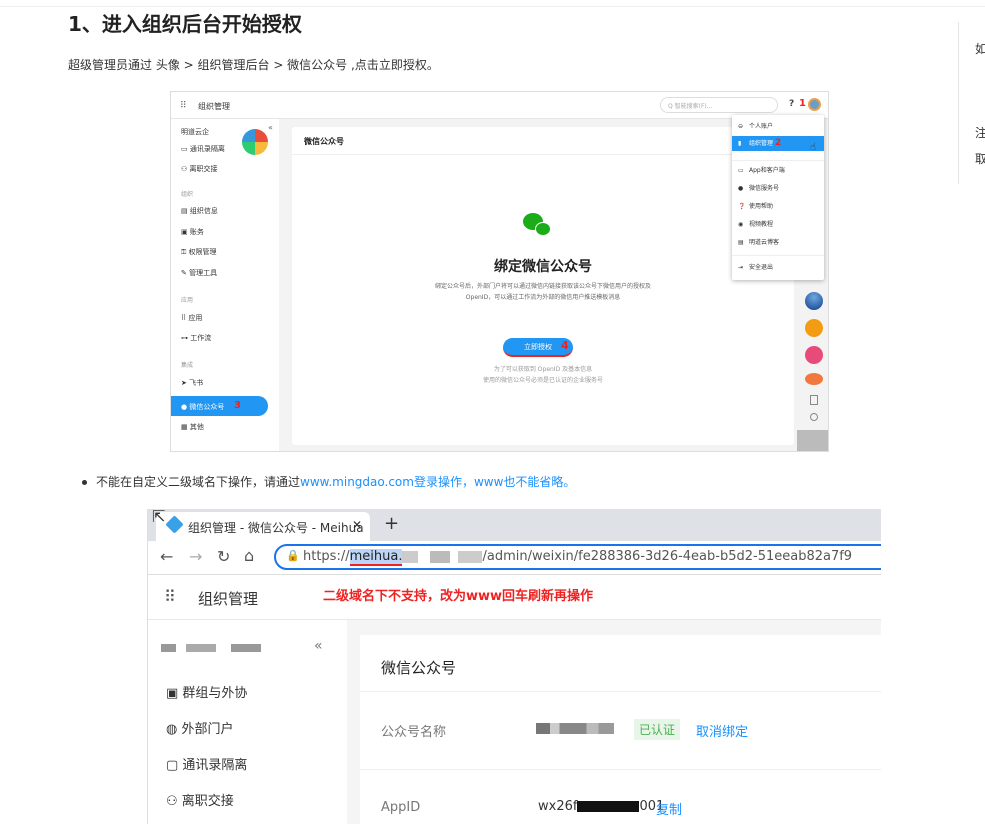 This screenshot has width=985, height=824. What do you see at coordinates (199, 273) in the screenshot?
I see `sidebar-item-tools: ✎ 管理工具` at bounding box center [199, 273].